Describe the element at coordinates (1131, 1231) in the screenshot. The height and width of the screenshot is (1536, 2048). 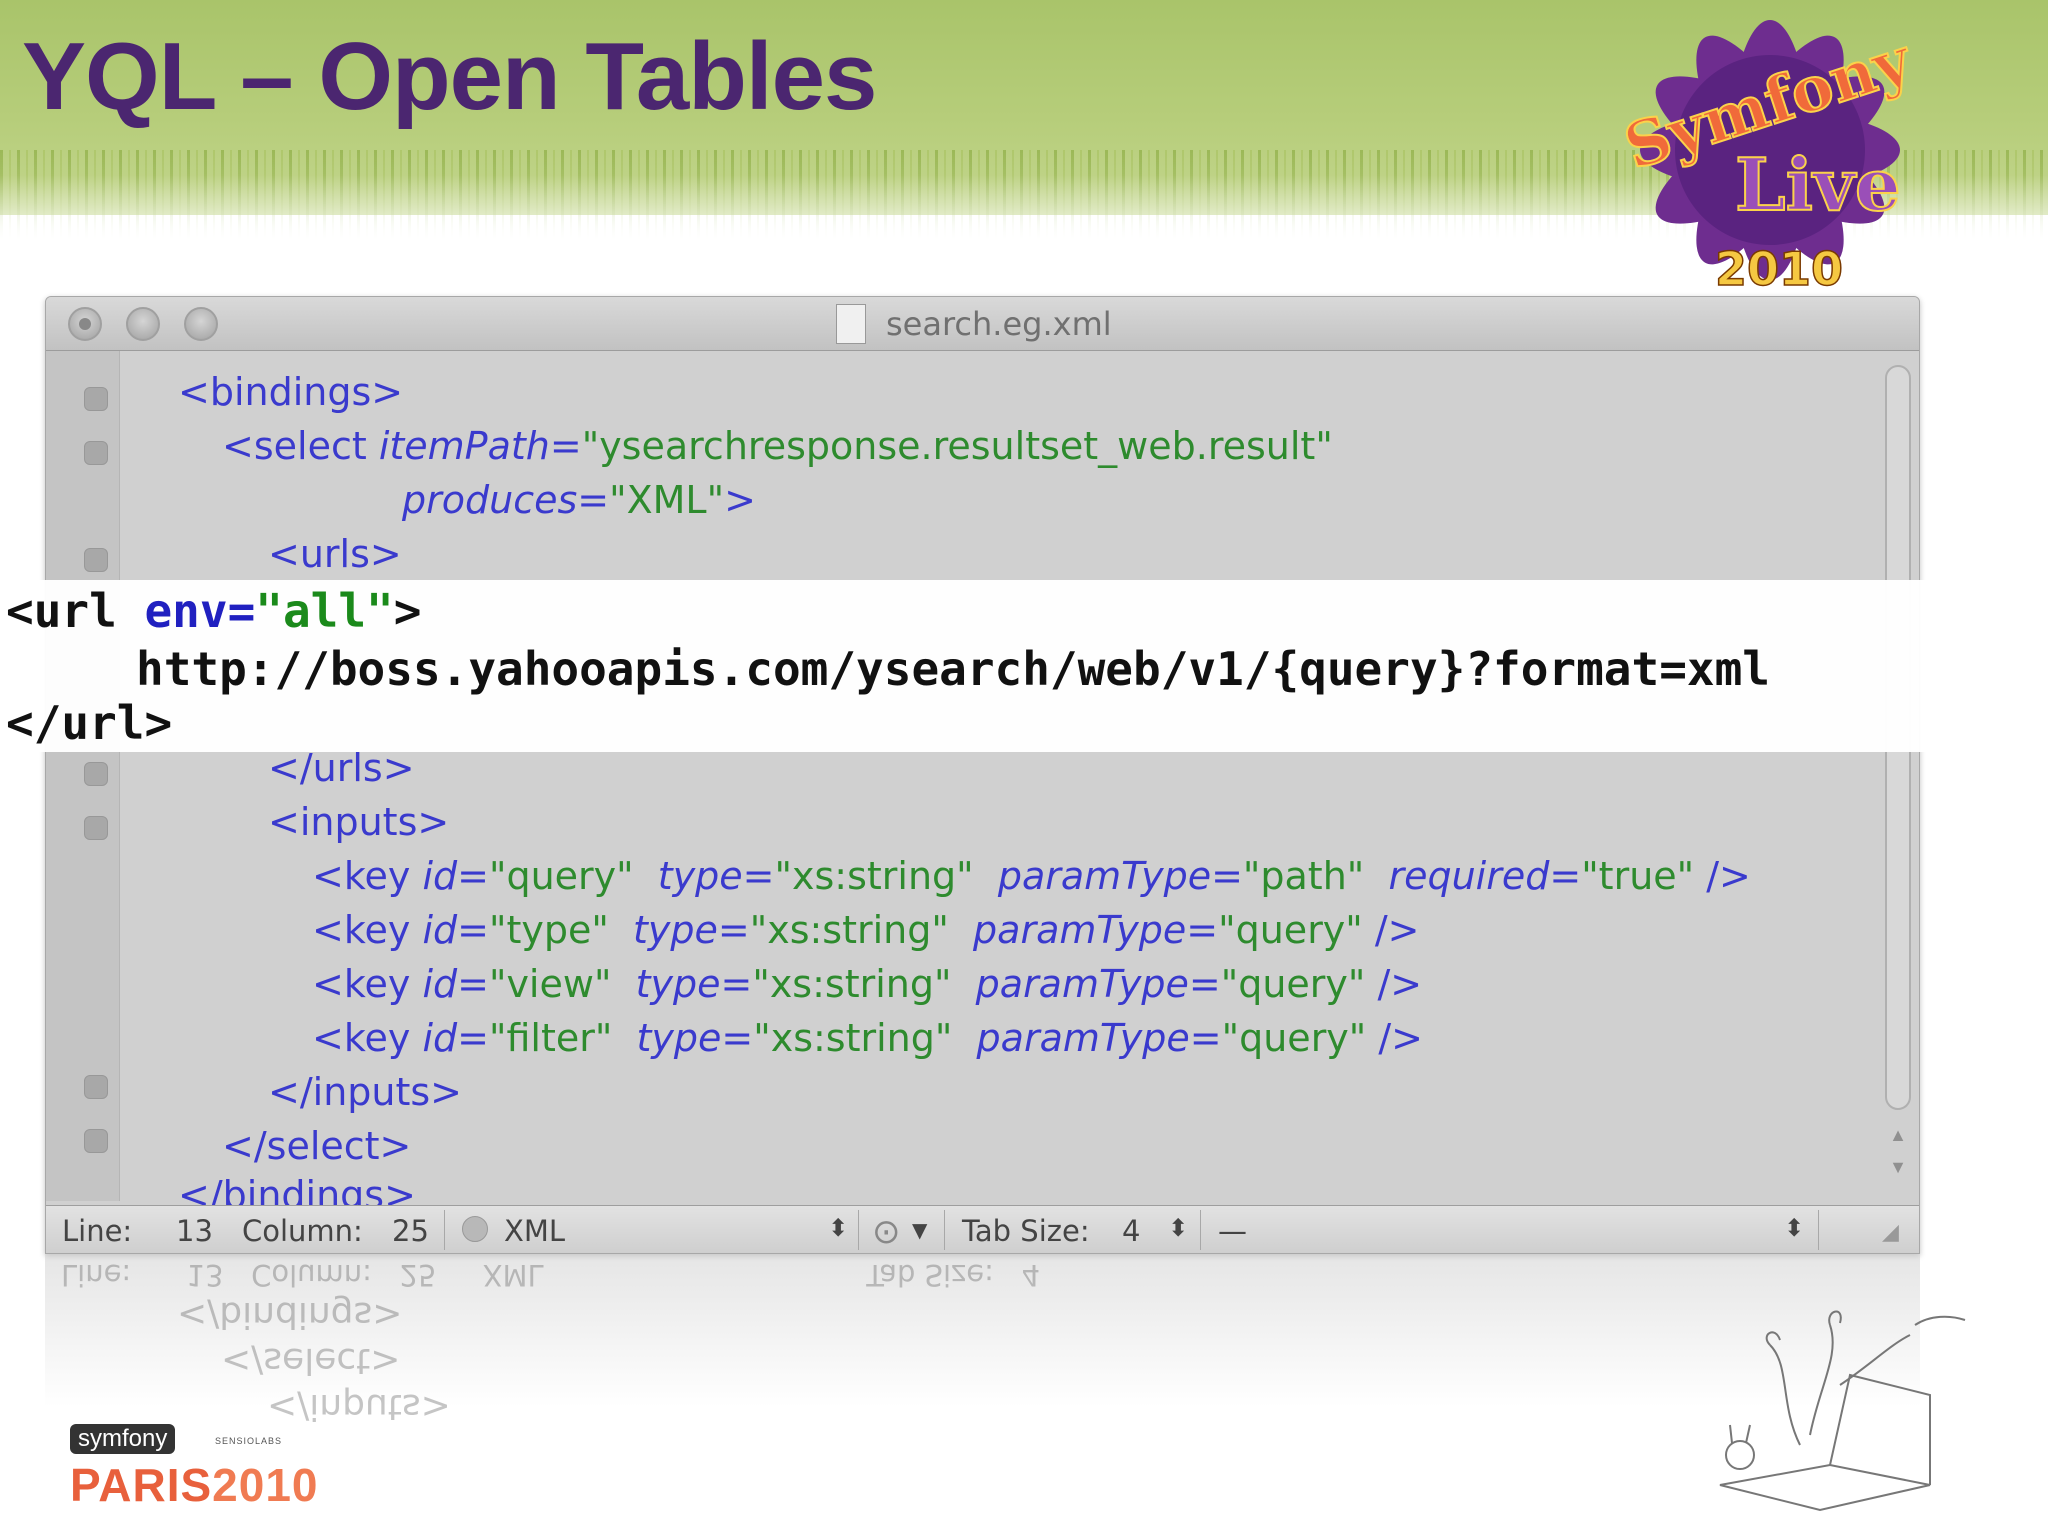
I see `tab-size-value: 4` at that location.